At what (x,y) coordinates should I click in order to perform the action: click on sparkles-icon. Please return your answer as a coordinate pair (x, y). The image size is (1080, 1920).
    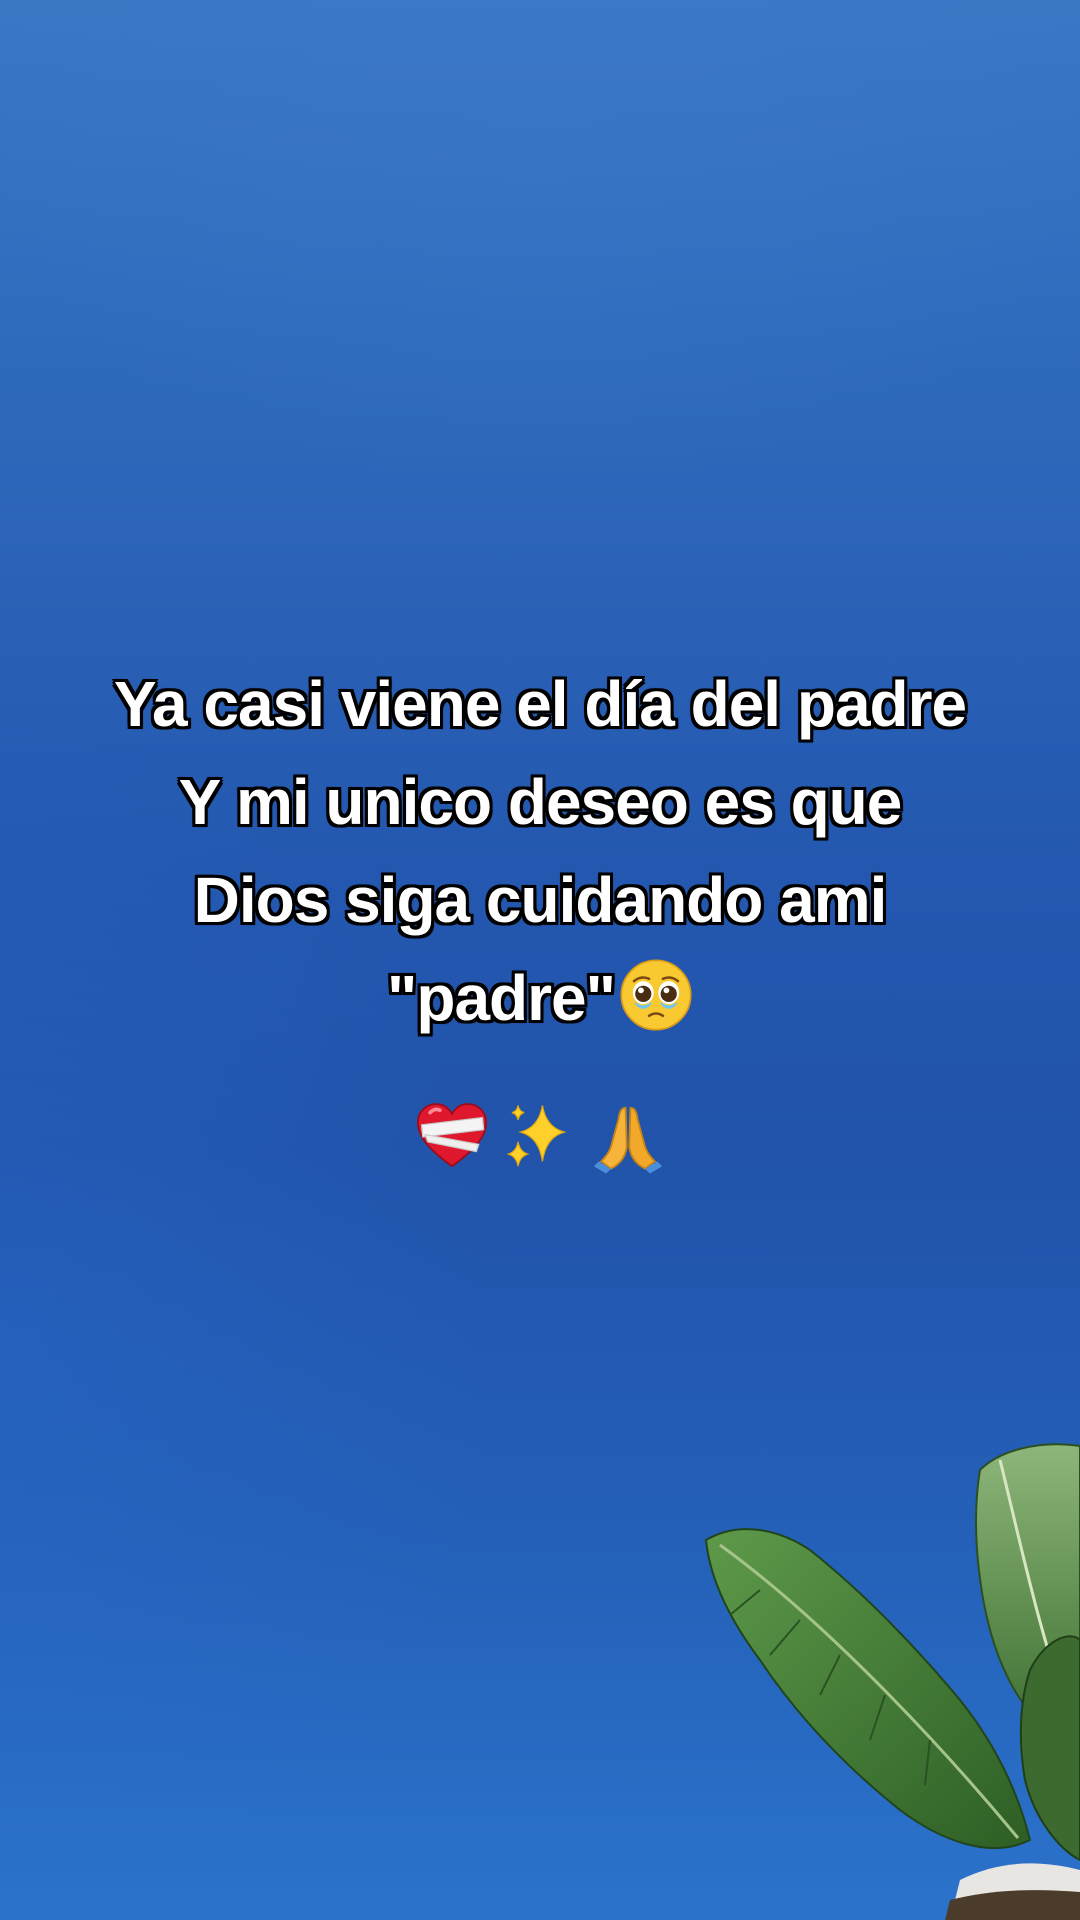
    Looking at the image, I should click on (536, 1136).